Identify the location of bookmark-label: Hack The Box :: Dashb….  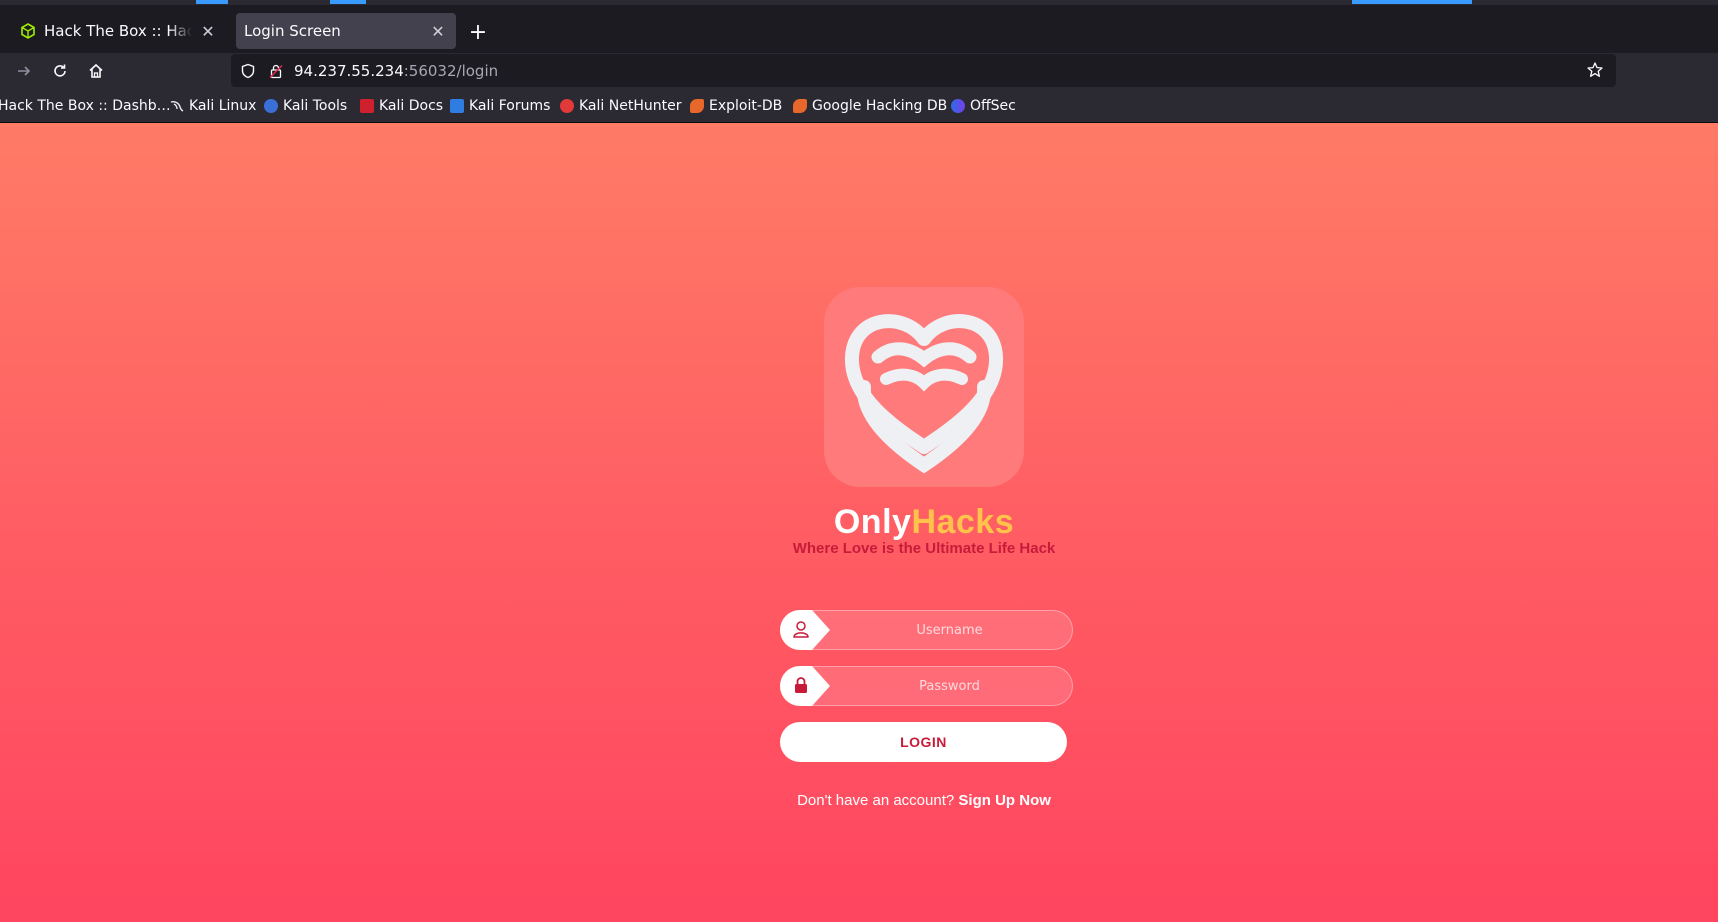
(85, 106).